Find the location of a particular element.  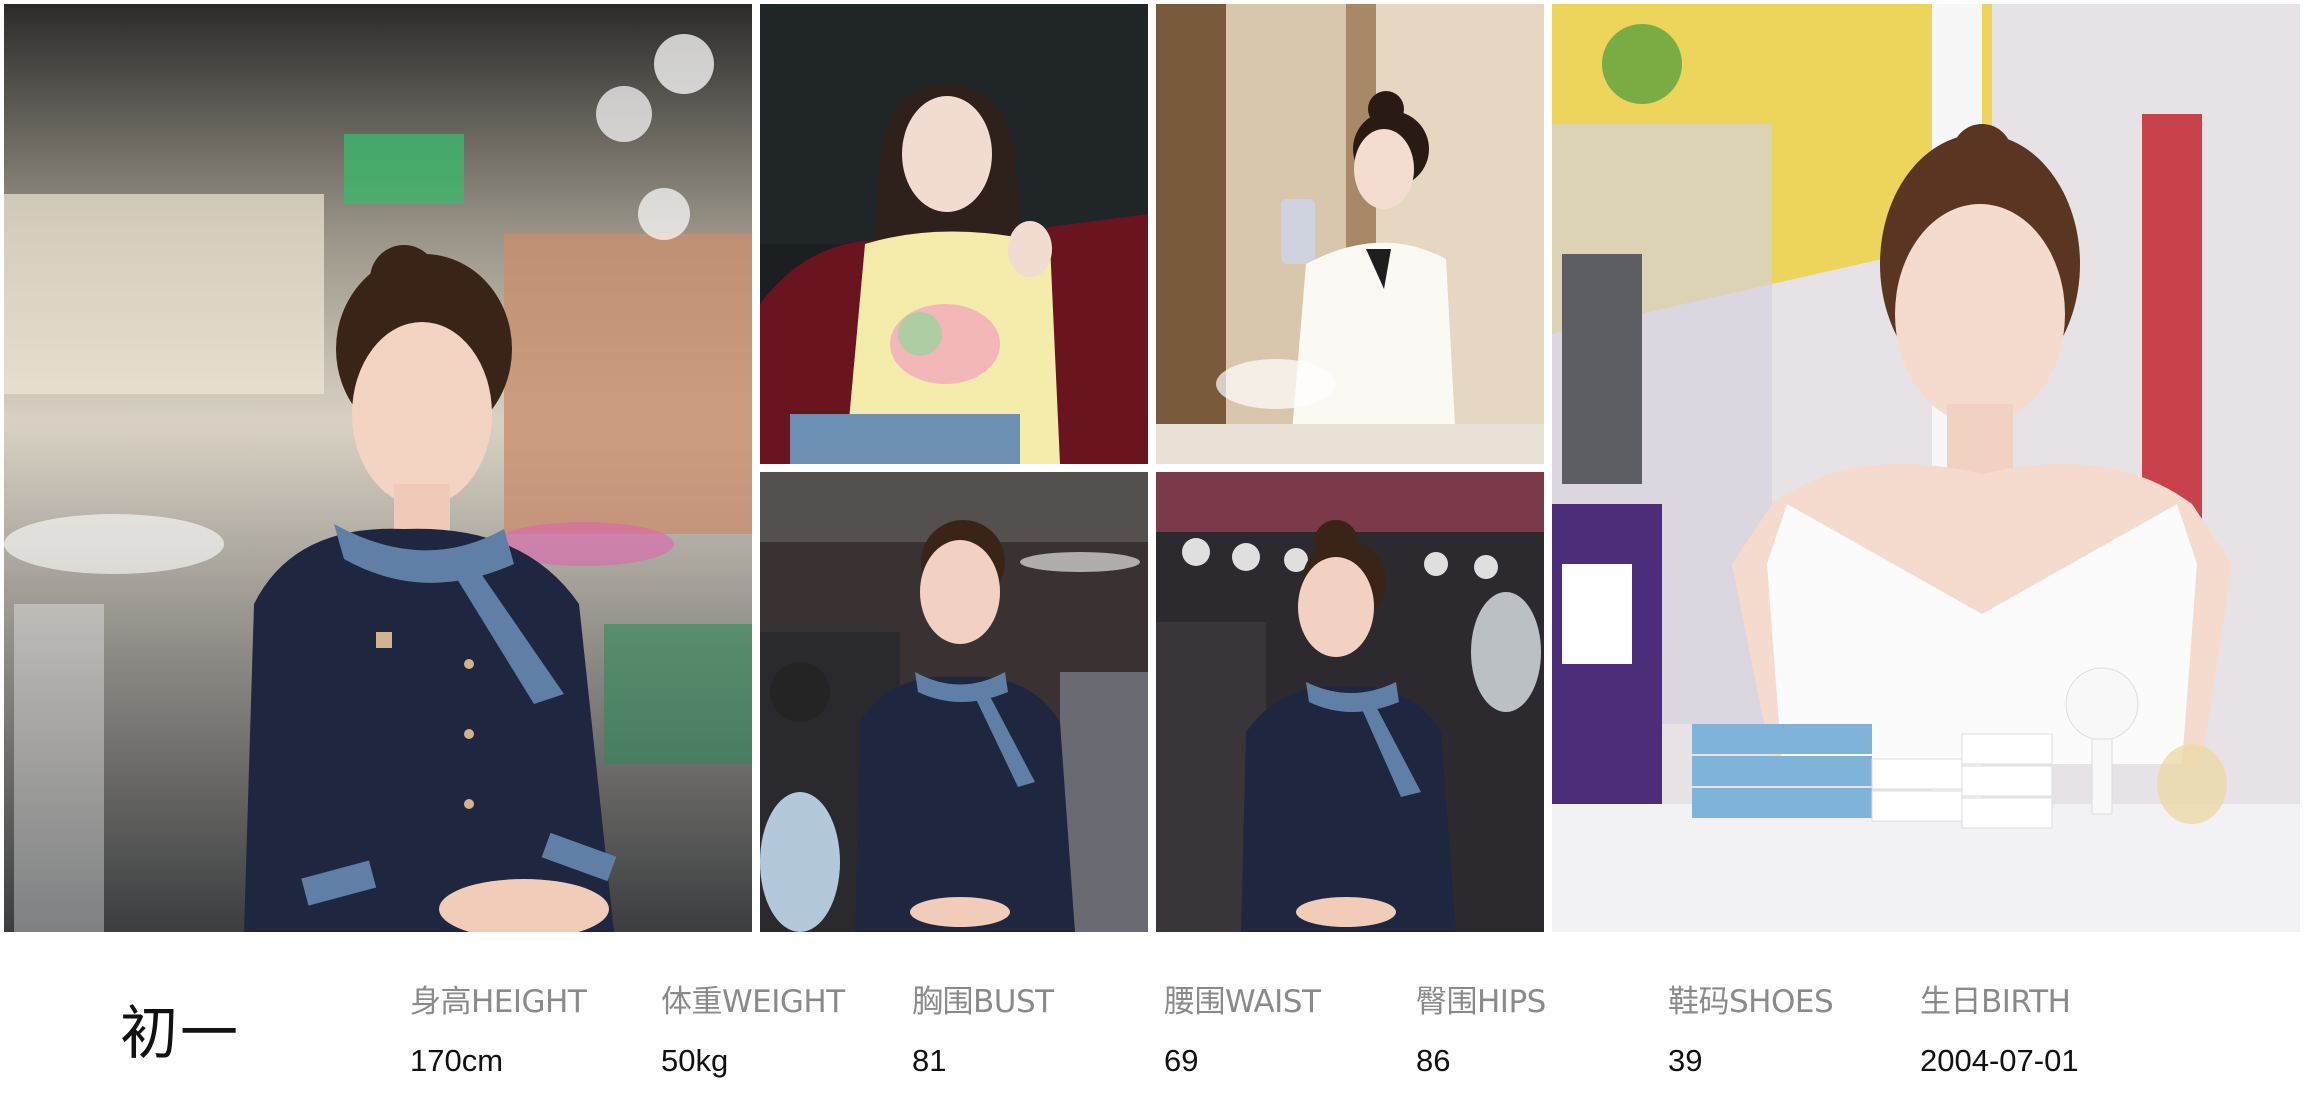

stat-label: 胸围BUST is located at coordinates (983, 1002).